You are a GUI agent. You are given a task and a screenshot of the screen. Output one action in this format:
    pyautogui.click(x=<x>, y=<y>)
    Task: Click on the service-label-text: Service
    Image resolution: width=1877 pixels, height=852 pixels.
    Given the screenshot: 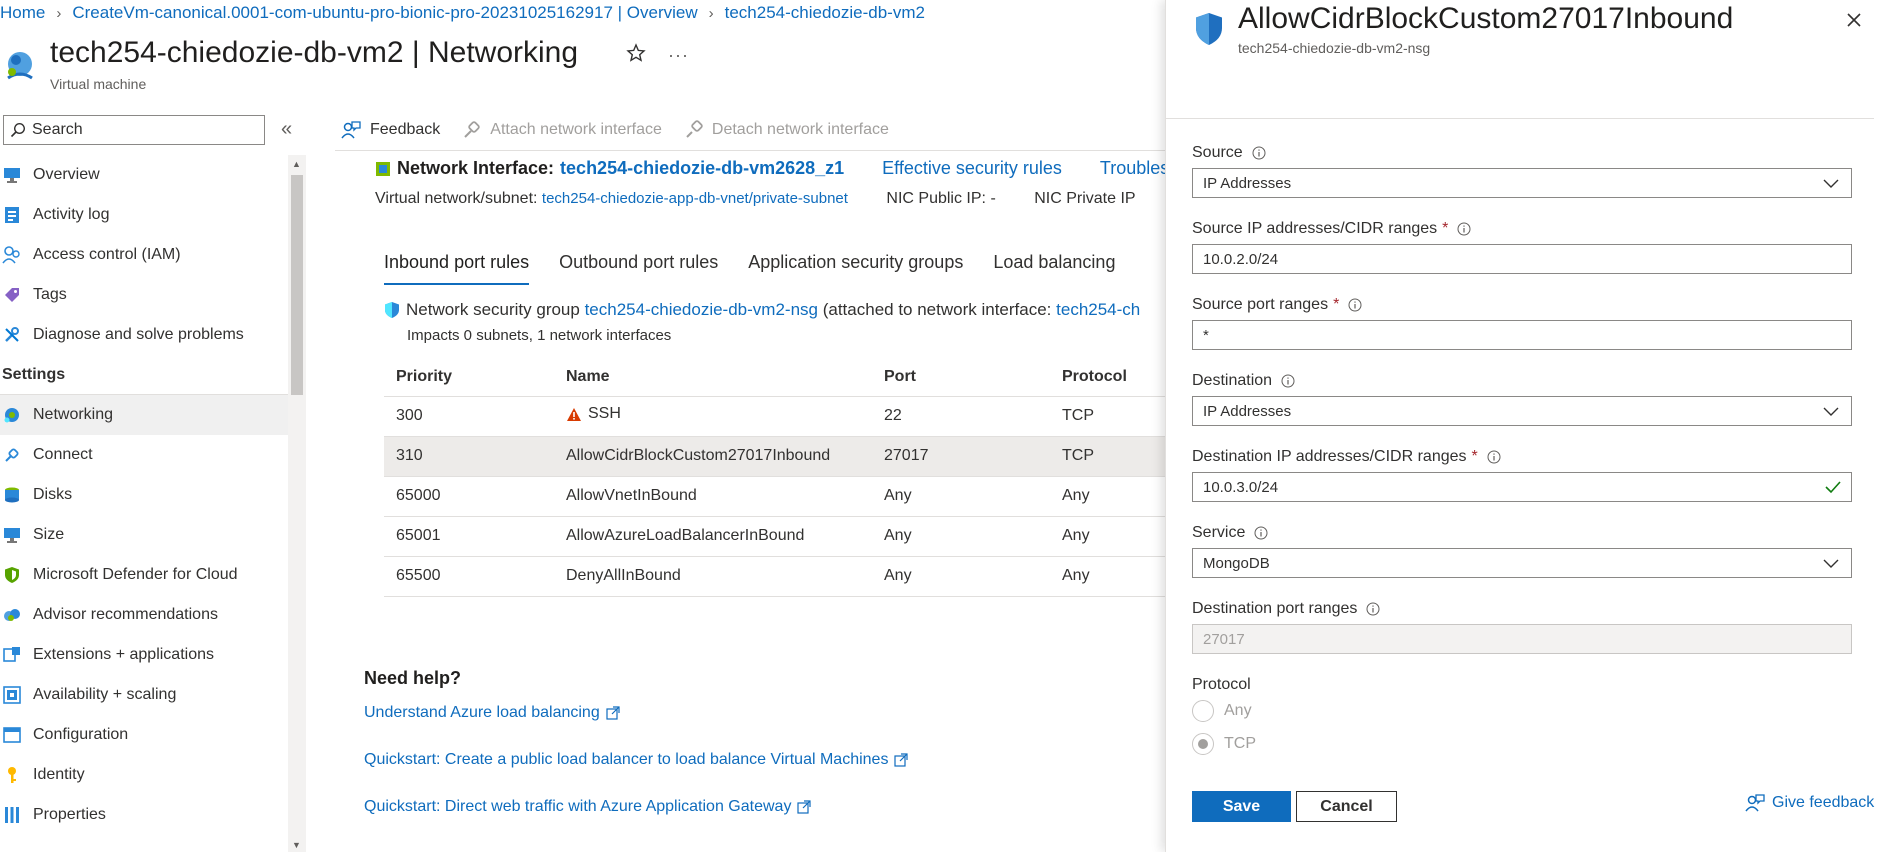 What is the action you would take?
    pyautogui.click(x=1219, y=532)
    